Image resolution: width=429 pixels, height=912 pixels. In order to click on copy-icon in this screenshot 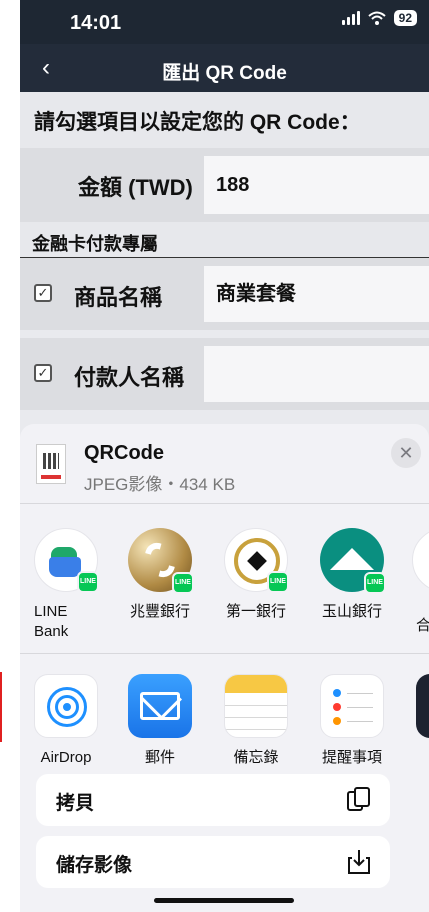, I will do `click(358, 799)`.